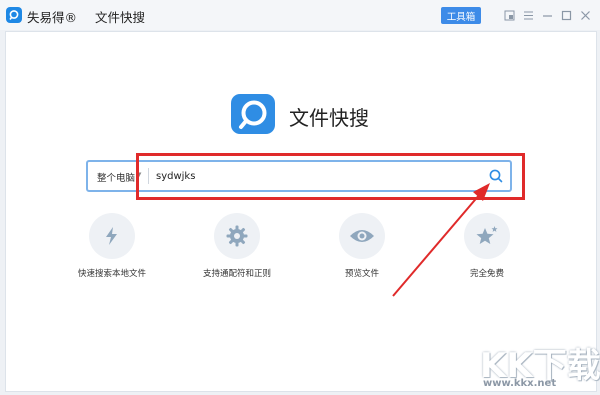 This screenshot has height=395, width=600. What do you see at coordinates (441, 240) in the screenshot?
I see `annotation-arrow` at bounding box center [441, 240].